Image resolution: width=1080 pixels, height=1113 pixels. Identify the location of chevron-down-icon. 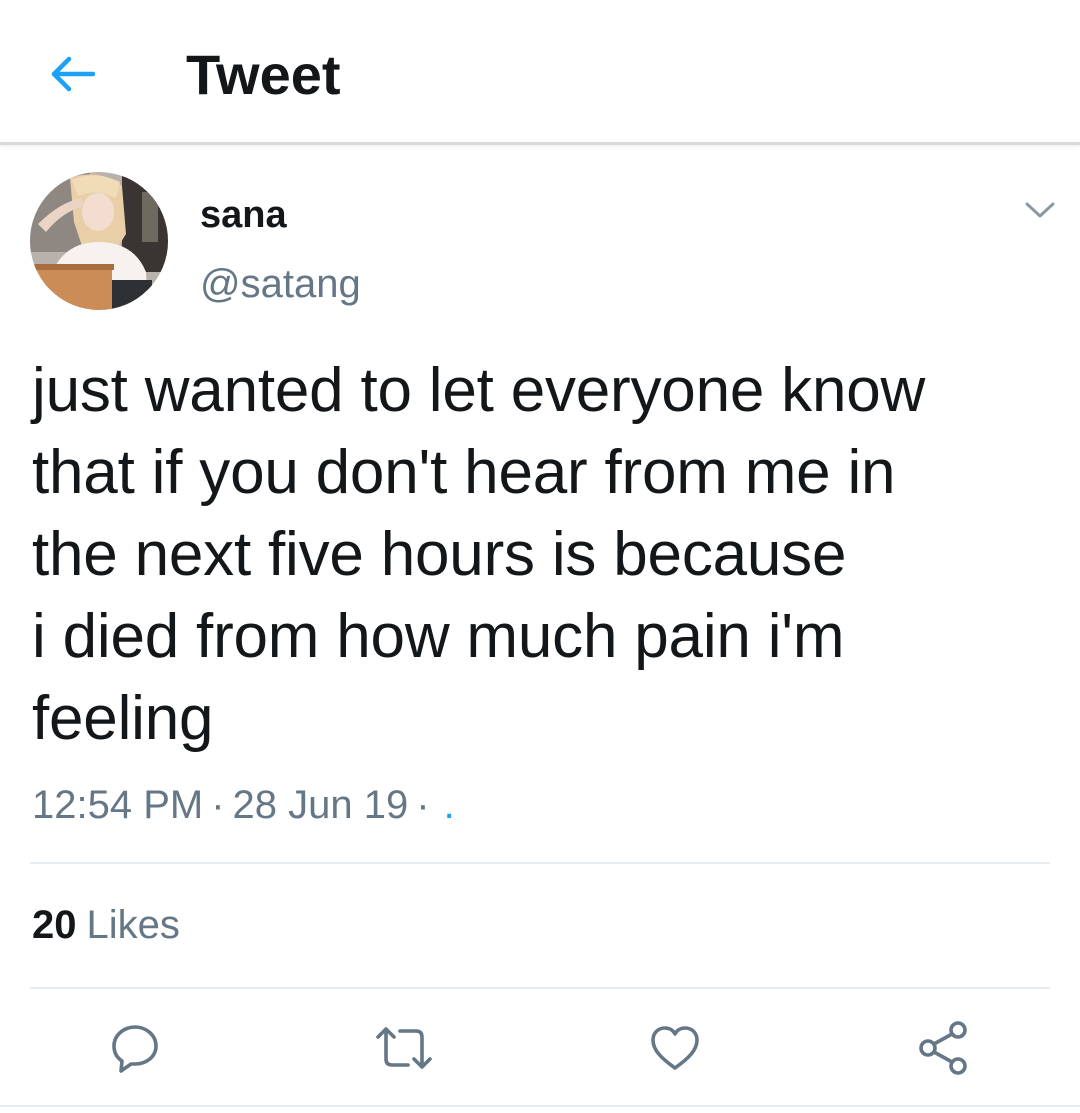
(1040, 210).